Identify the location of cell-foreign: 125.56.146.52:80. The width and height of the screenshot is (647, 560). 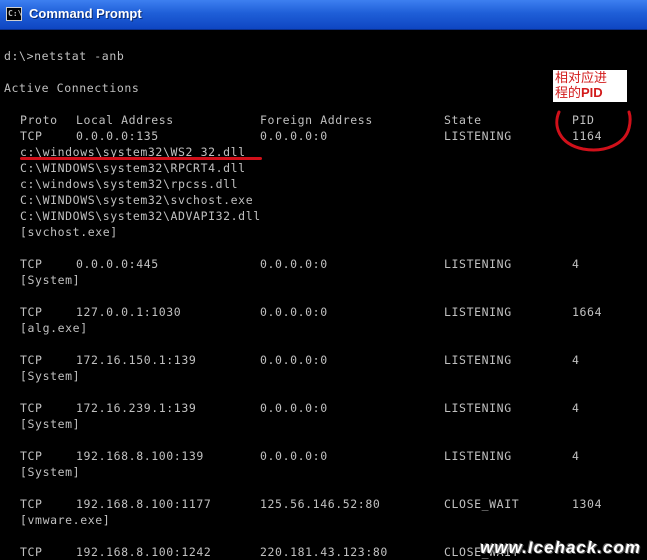
(320, 504).